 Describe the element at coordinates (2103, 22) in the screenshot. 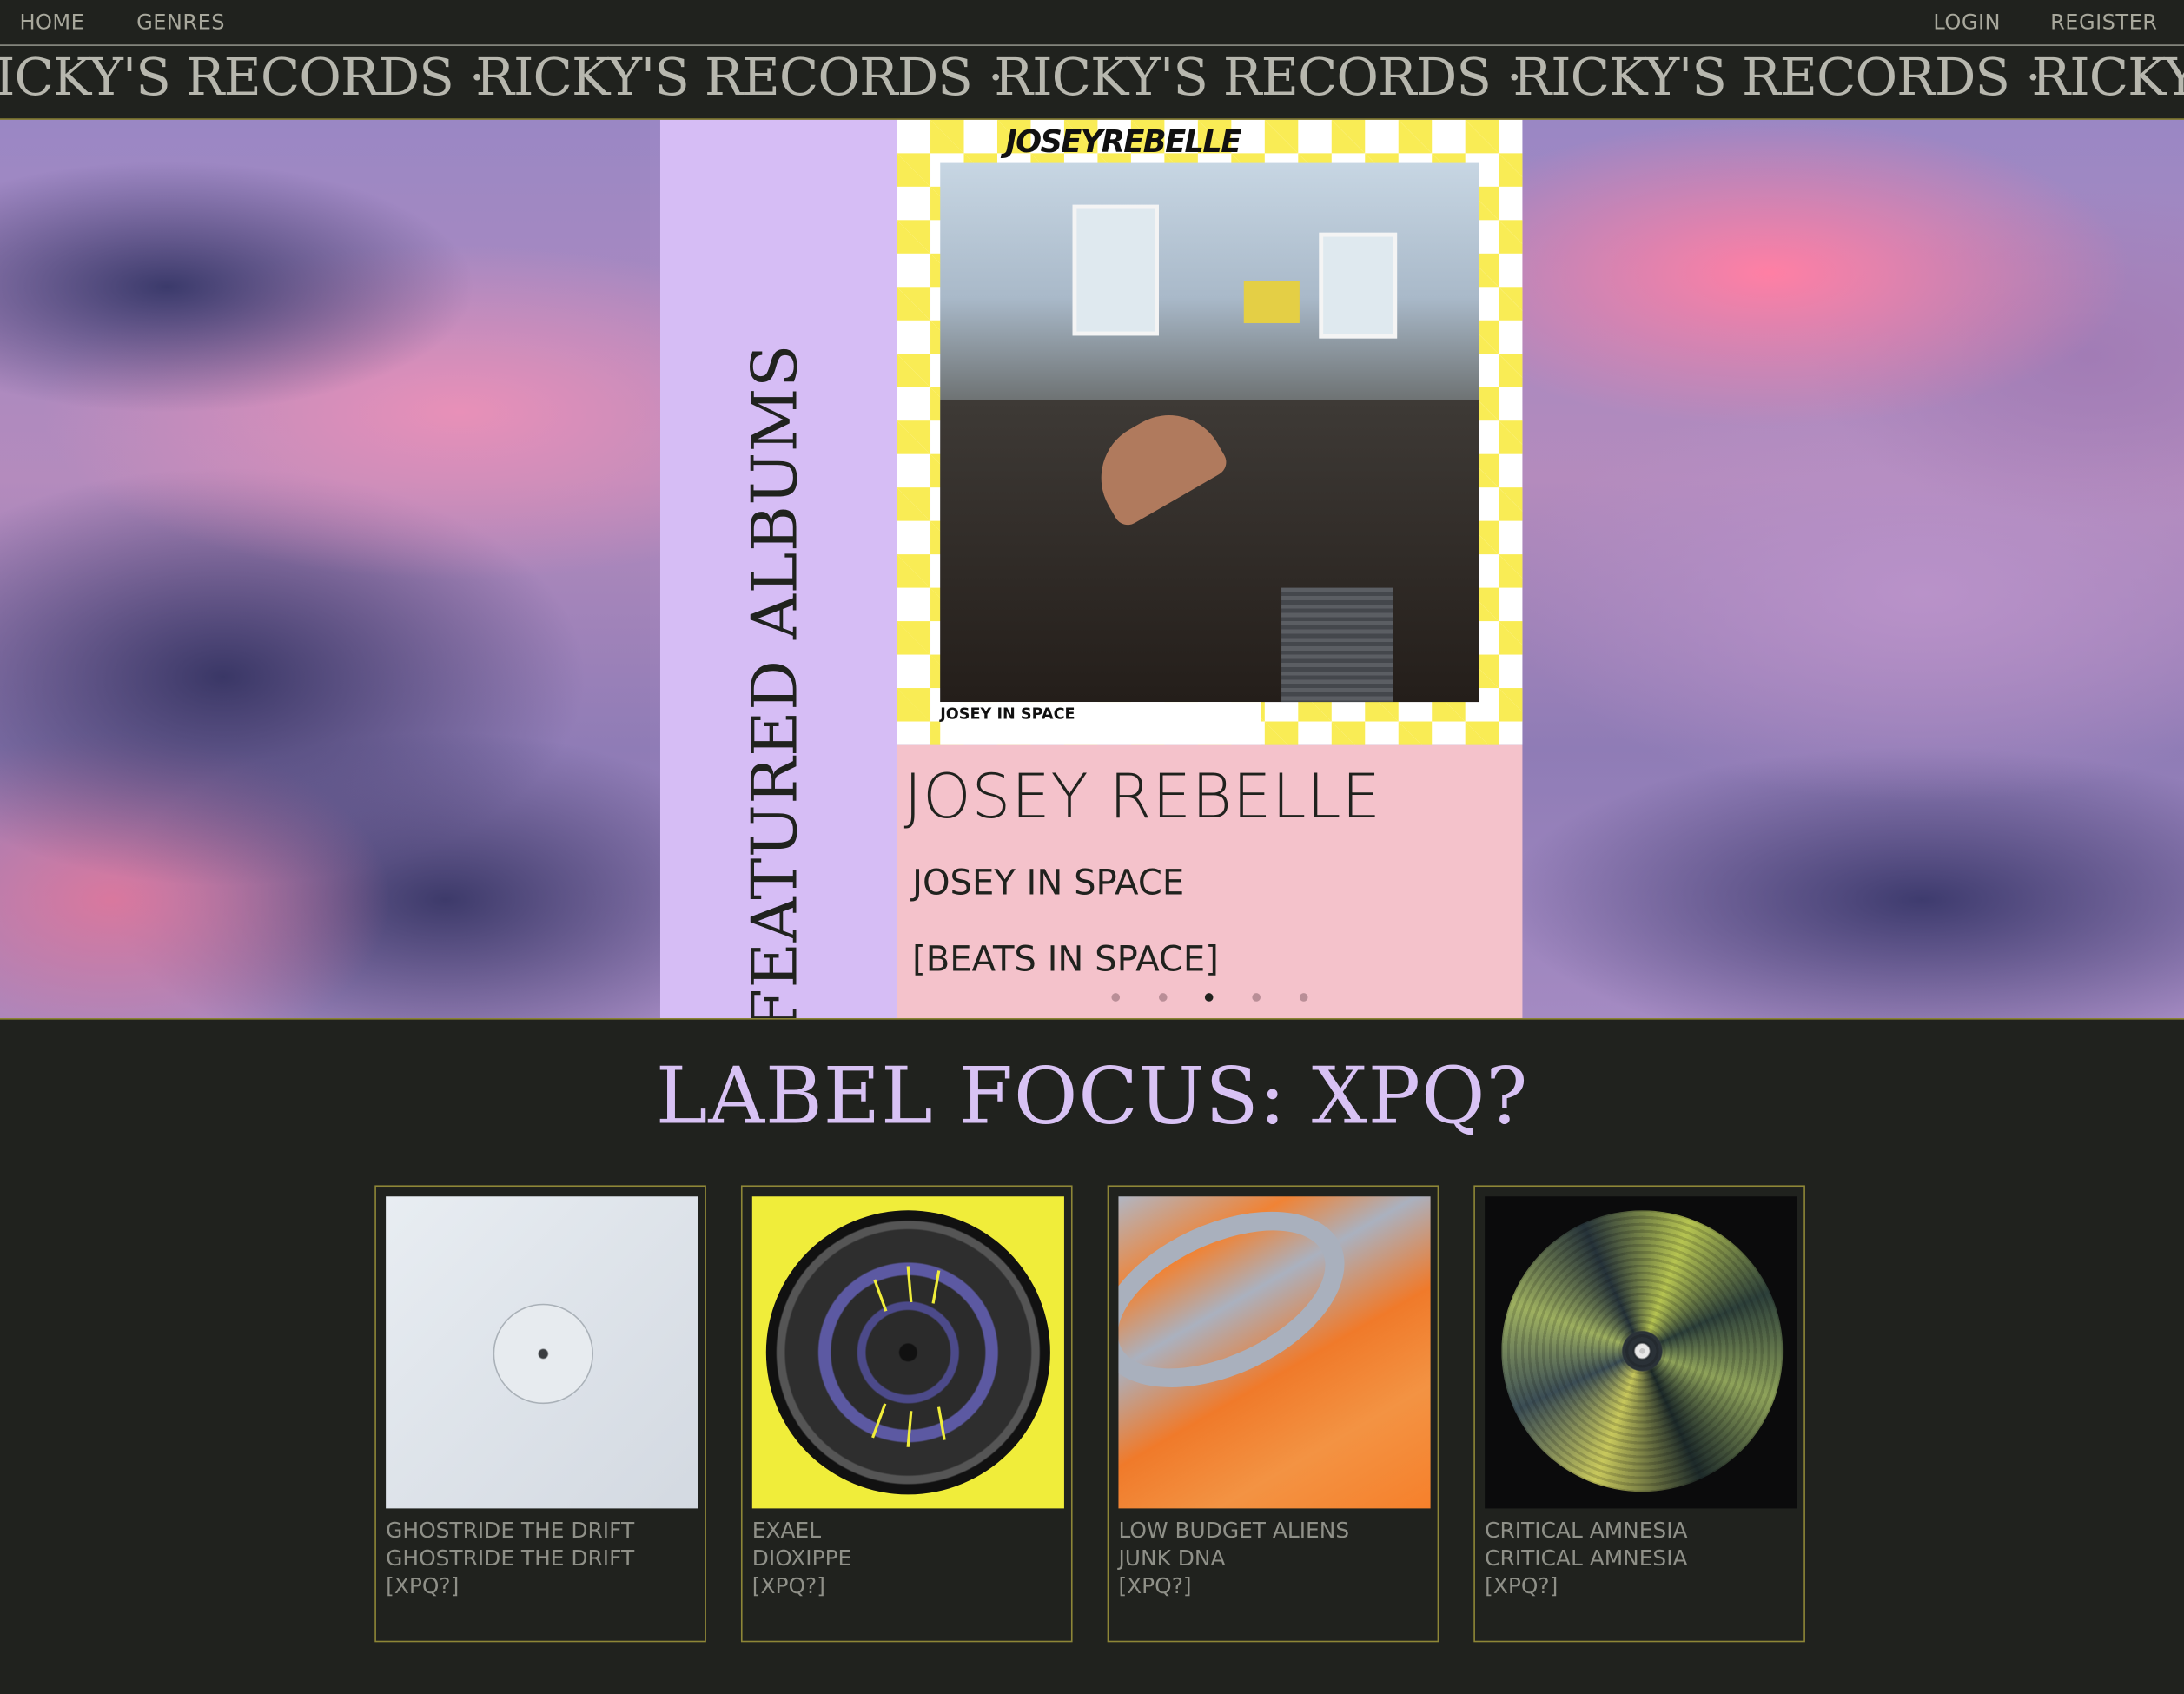

I see `nav-register-link: REGISTER` at that location.